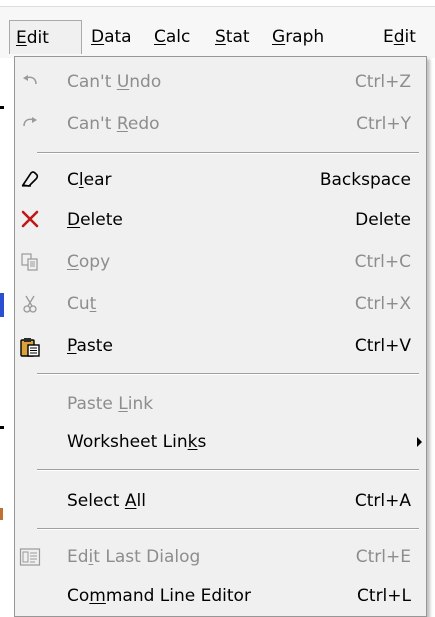  What do you see at coordinates (220, 304) in the screenshot?
I see `menu-item-cut: Cut Ctrl+X` at bounding box center [220, 304].